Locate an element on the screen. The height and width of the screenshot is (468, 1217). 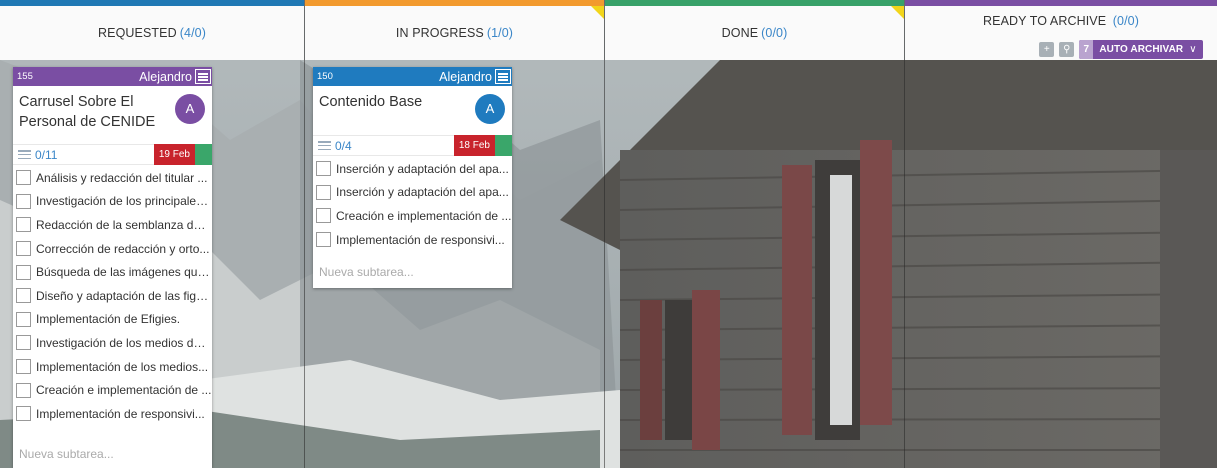
auto-archive-label: AUTO ARCHIVAR is located at coordinates (1141, 49).